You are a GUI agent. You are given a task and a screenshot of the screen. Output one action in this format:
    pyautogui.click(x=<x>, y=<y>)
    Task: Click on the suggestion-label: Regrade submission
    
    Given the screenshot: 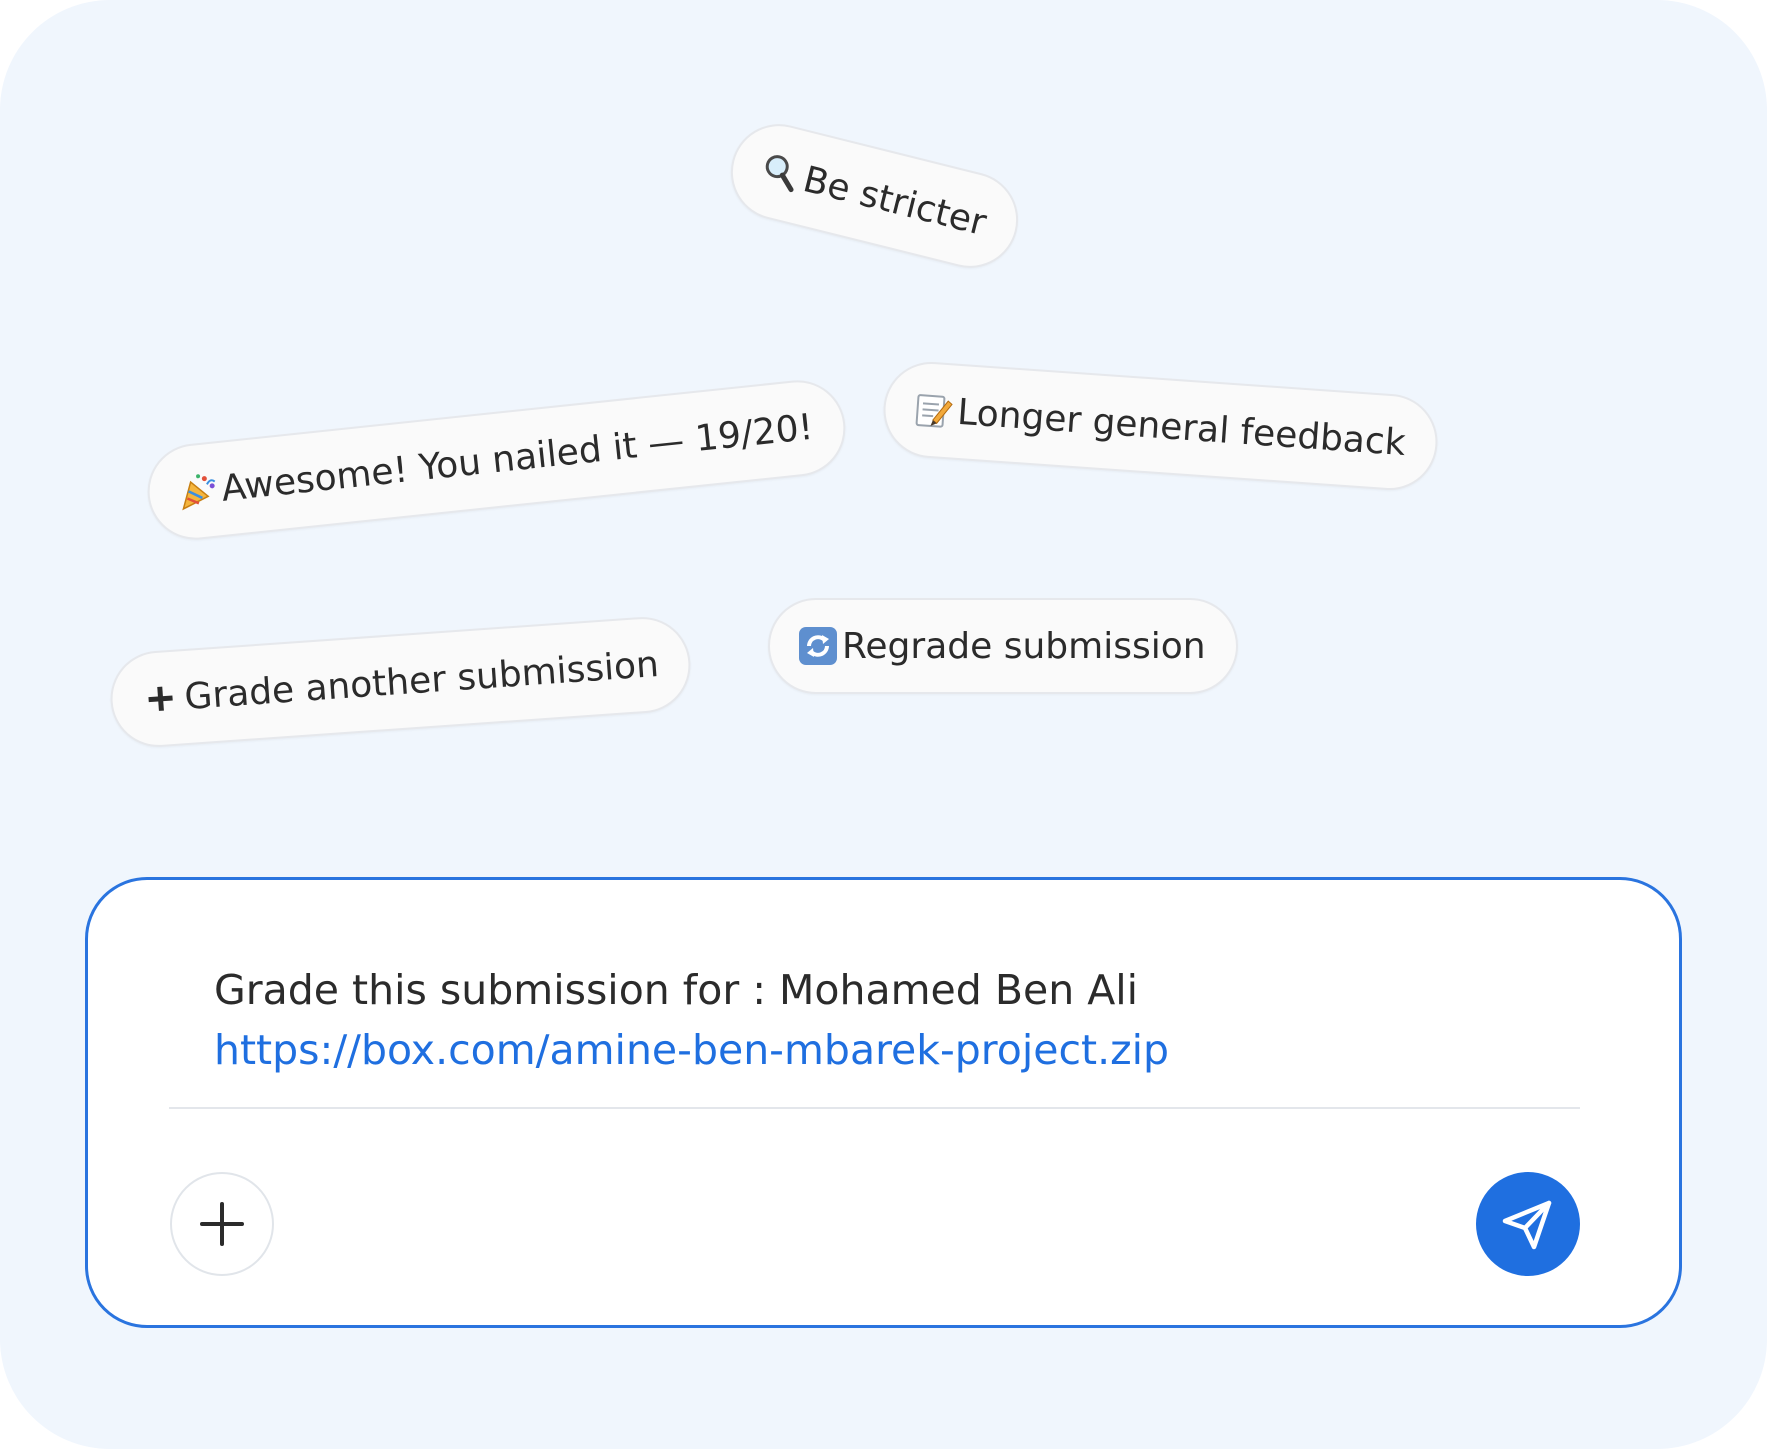 What is the action you would take?
    pyautogui.click(x=1024, y=646)
    